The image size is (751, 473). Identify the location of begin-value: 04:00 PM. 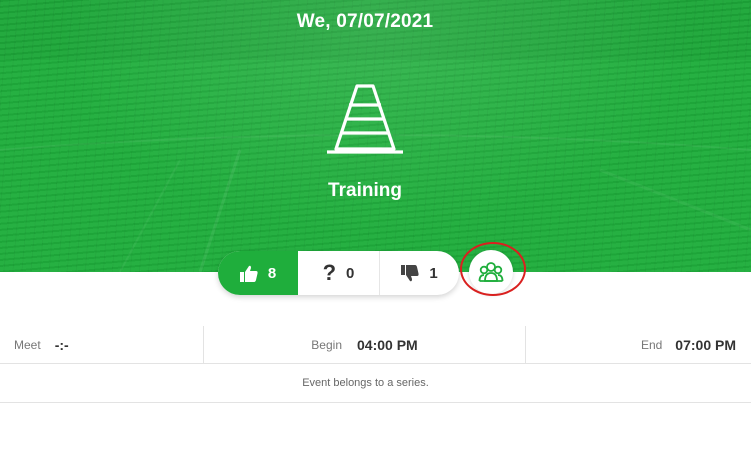
(387, 344).